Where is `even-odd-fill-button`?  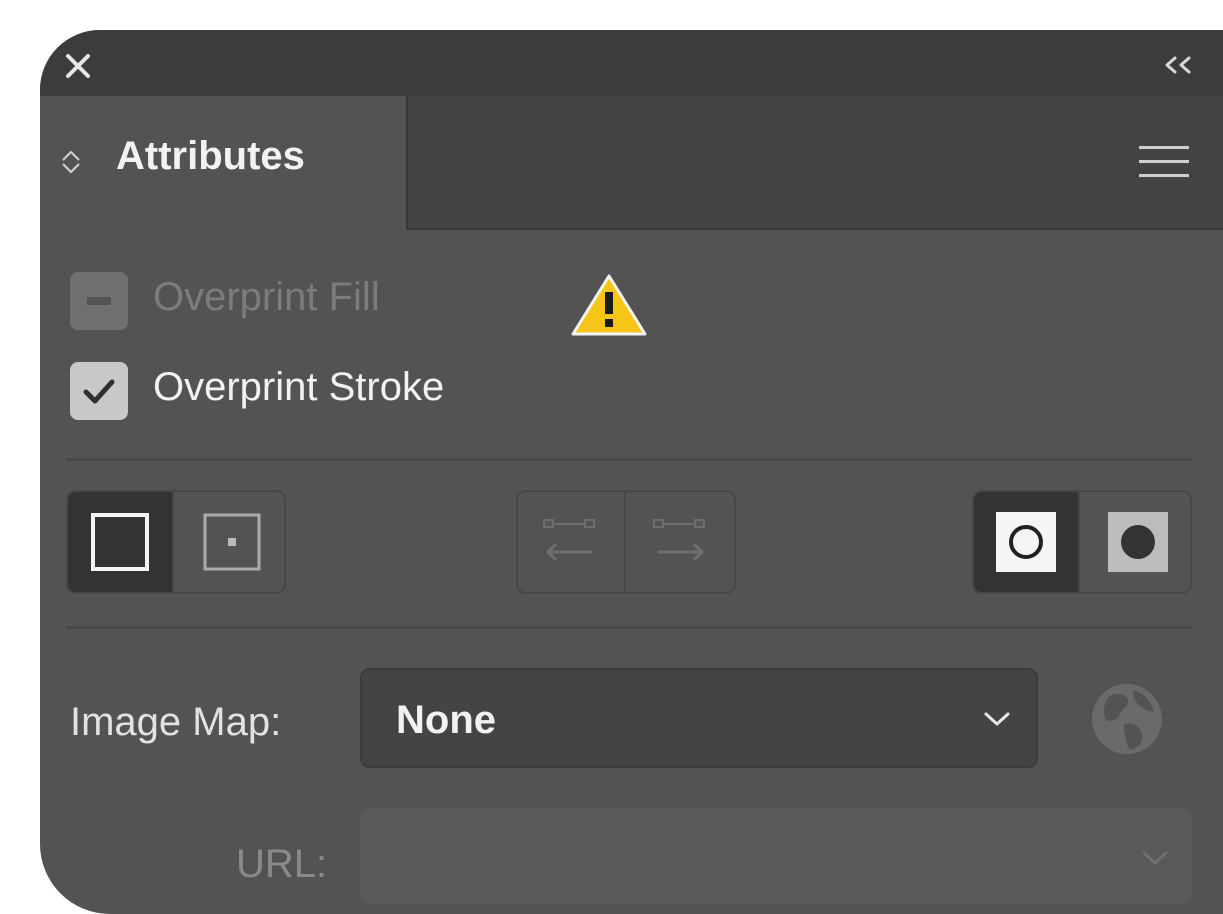
even-odd-fill-button is located at coordinates (1134, 542).